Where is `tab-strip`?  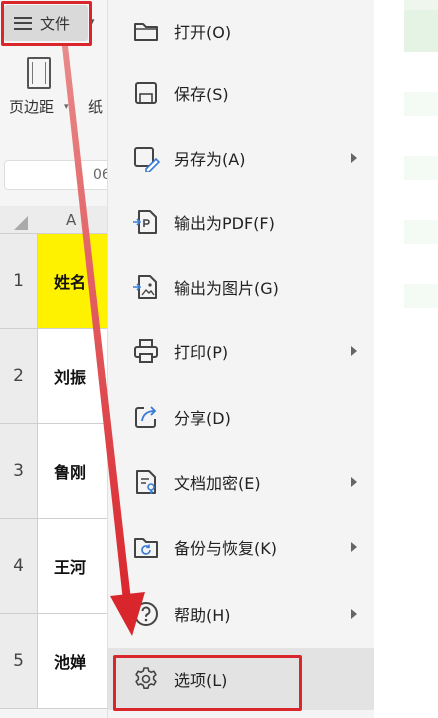 tab-strip is located at coordinates (421, 5).